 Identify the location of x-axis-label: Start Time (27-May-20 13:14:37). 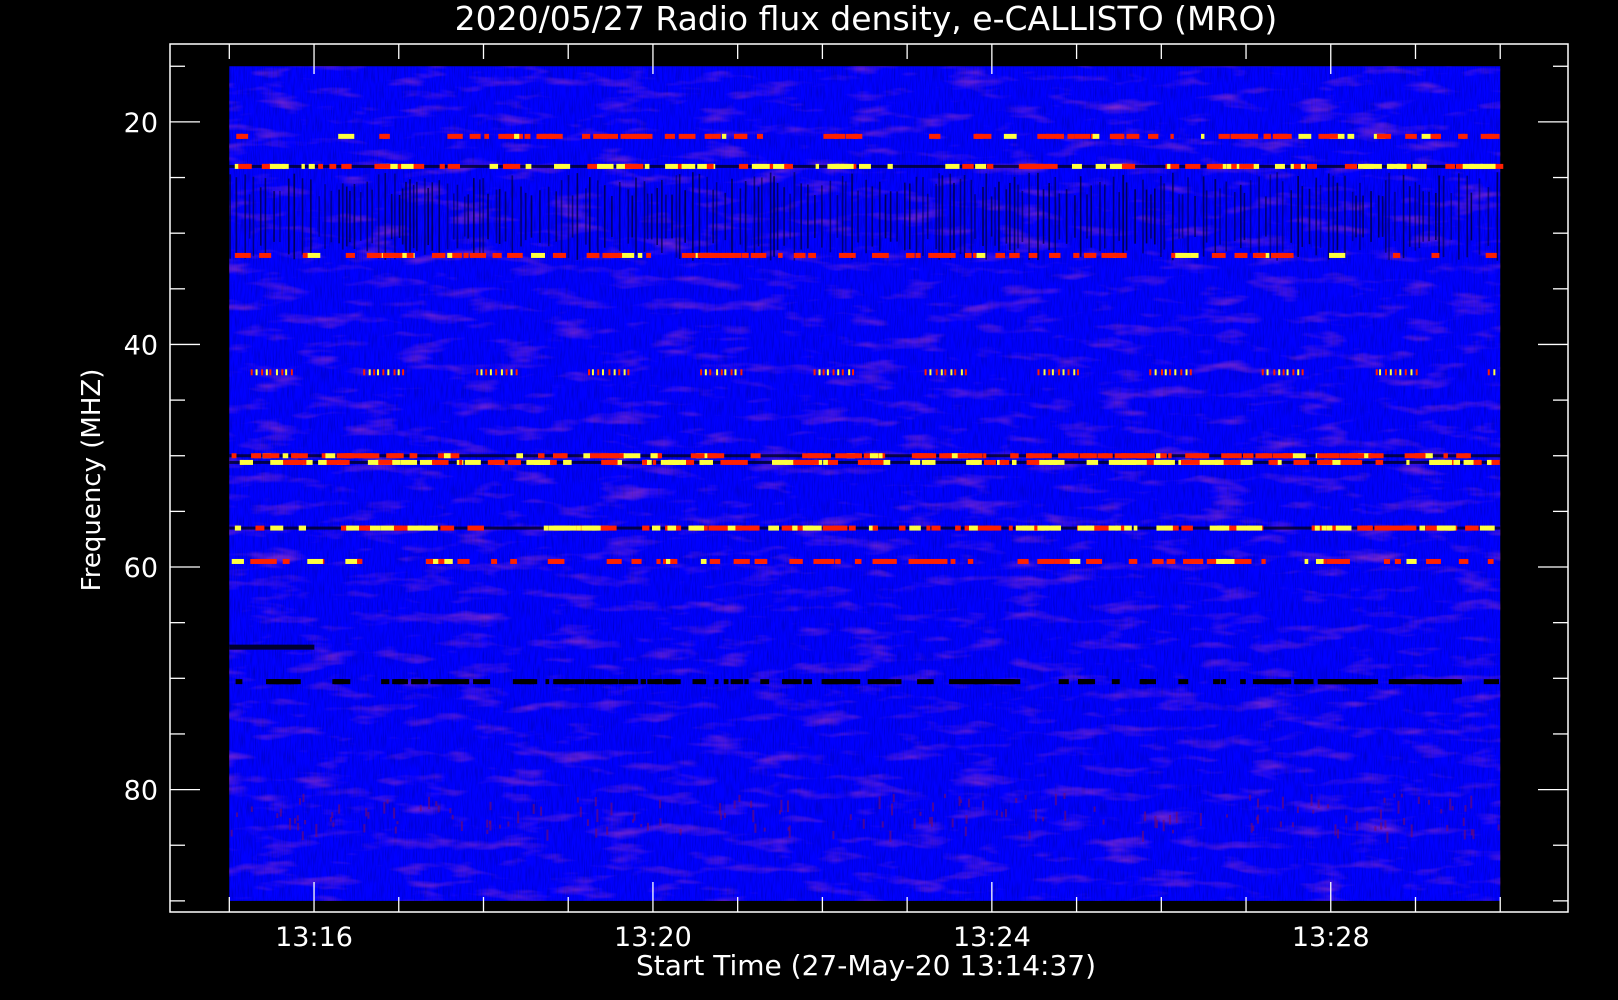
(866, 965).